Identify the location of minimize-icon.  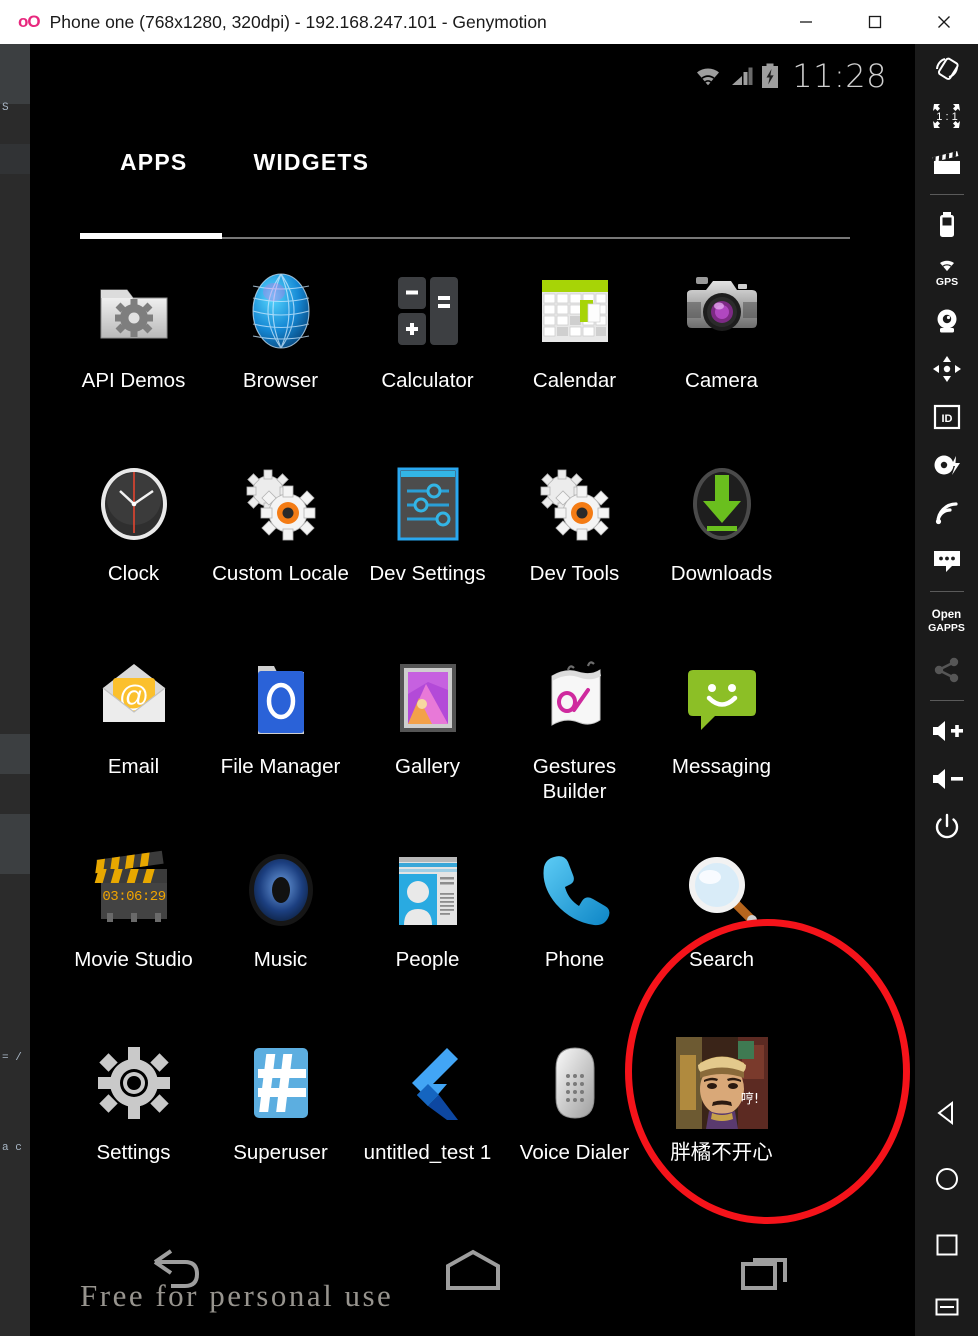
(805, 22).